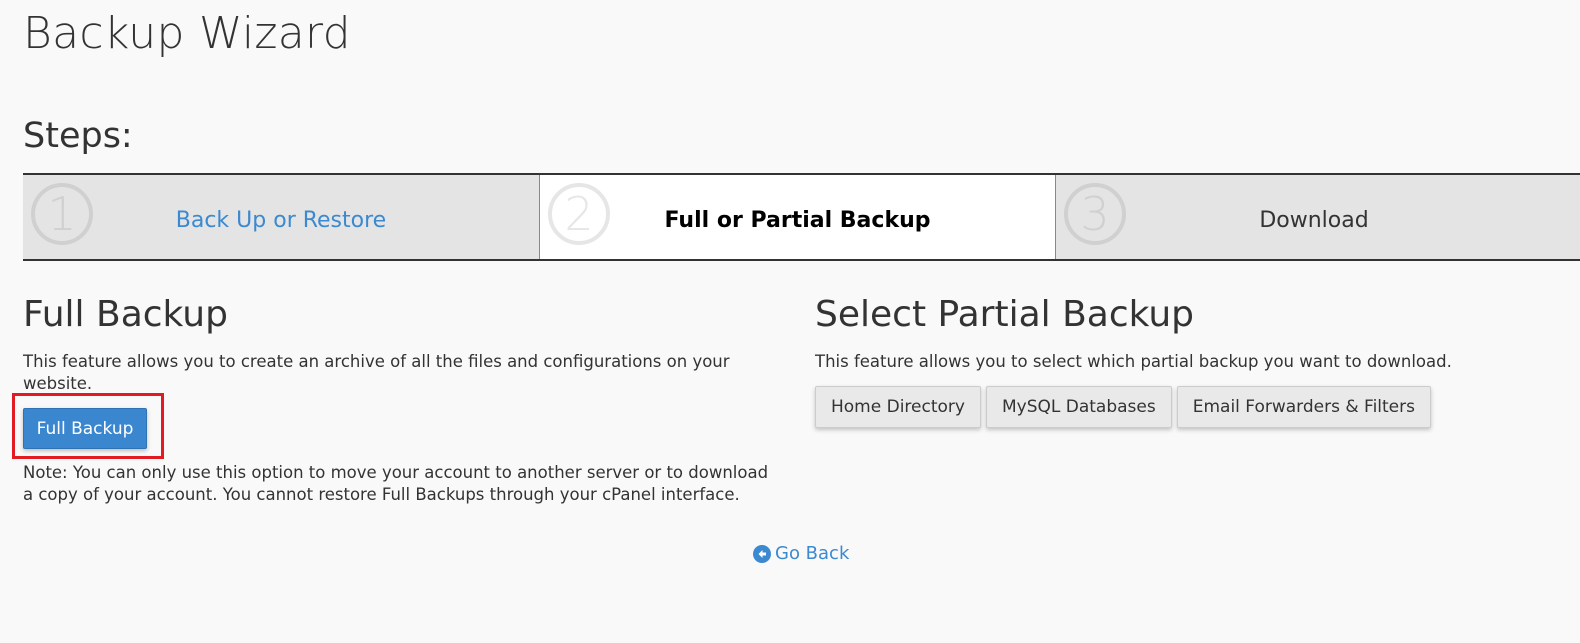 This screenshot has width=1580, height=643. Describe the element at coordinates (1005, 314) in the screenshot. I see `partial-backup-heading: Select Partial Backup` at that location.